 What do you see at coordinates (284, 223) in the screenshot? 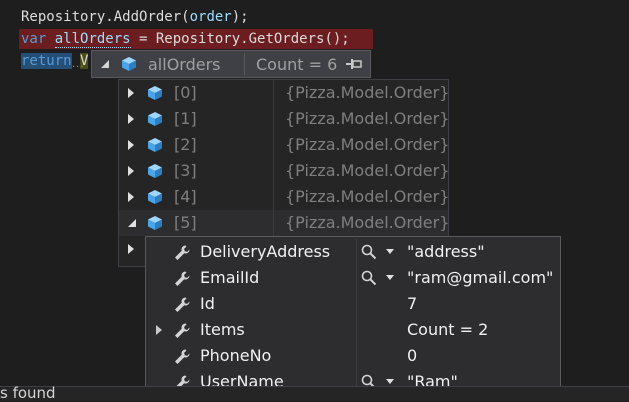
I see `array-item-row-selected: [5] {Pizza.Model.Order}` at bounding box center [284, 223].